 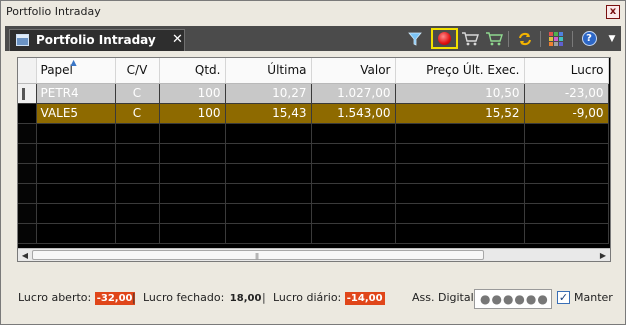 I want to click on window-title: Portfolio Intraday, so click(x=53, y=11).